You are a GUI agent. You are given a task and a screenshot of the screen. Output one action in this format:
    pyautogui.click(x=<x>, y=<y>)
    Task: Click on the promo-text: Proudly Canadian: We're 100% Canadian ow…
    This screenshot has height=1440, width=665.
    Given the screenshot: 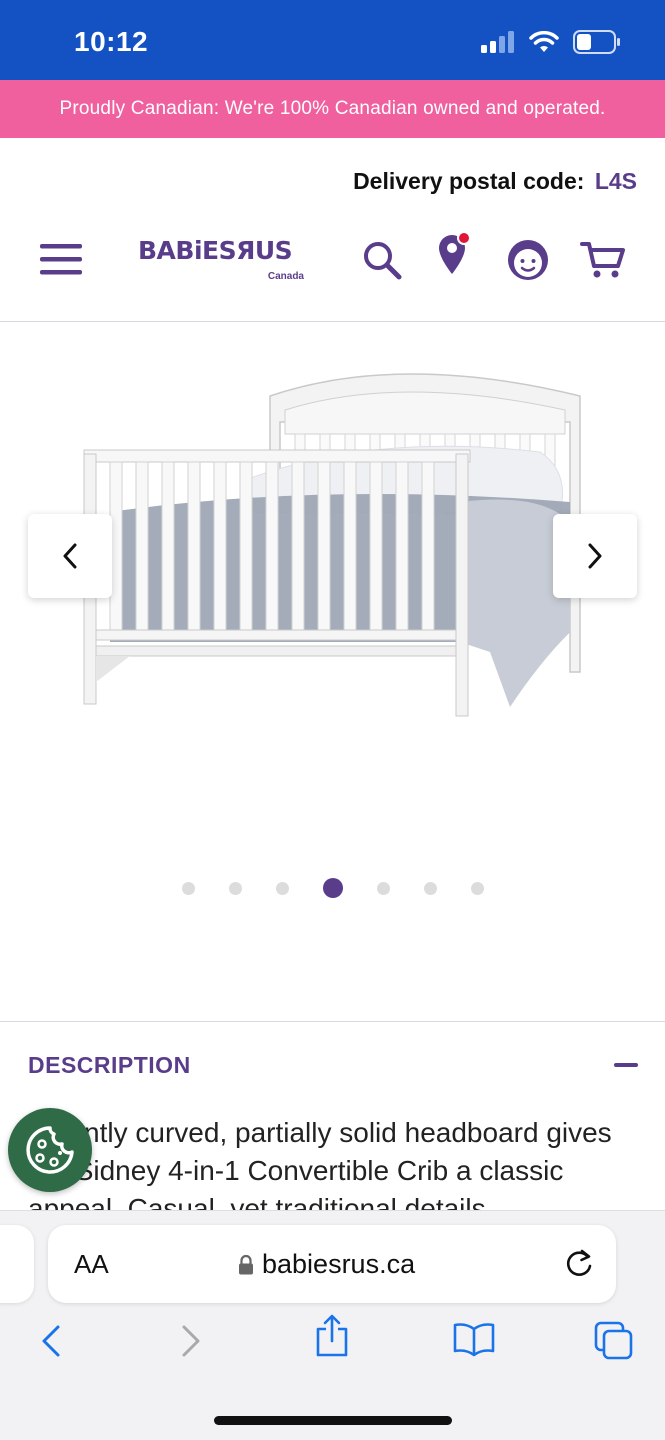 What is the action you would take?
    pyautogui.click(x=332, y=108)
    